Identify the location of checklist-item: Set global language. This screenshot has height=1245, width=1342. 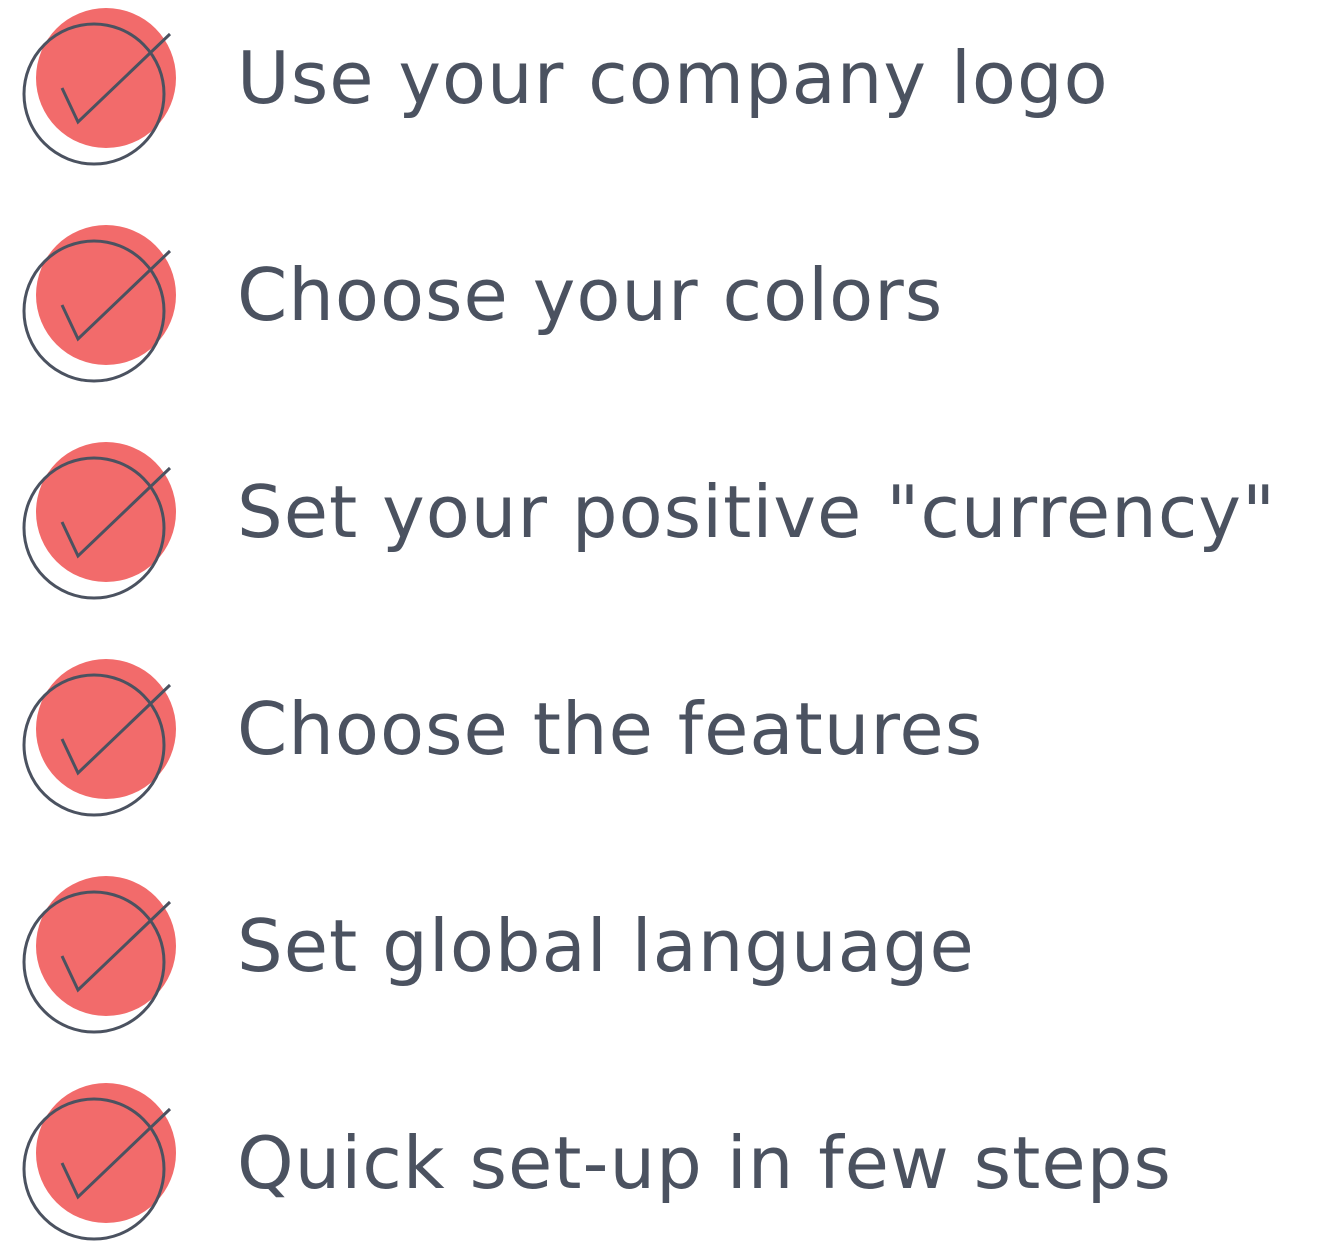
(671, 953).